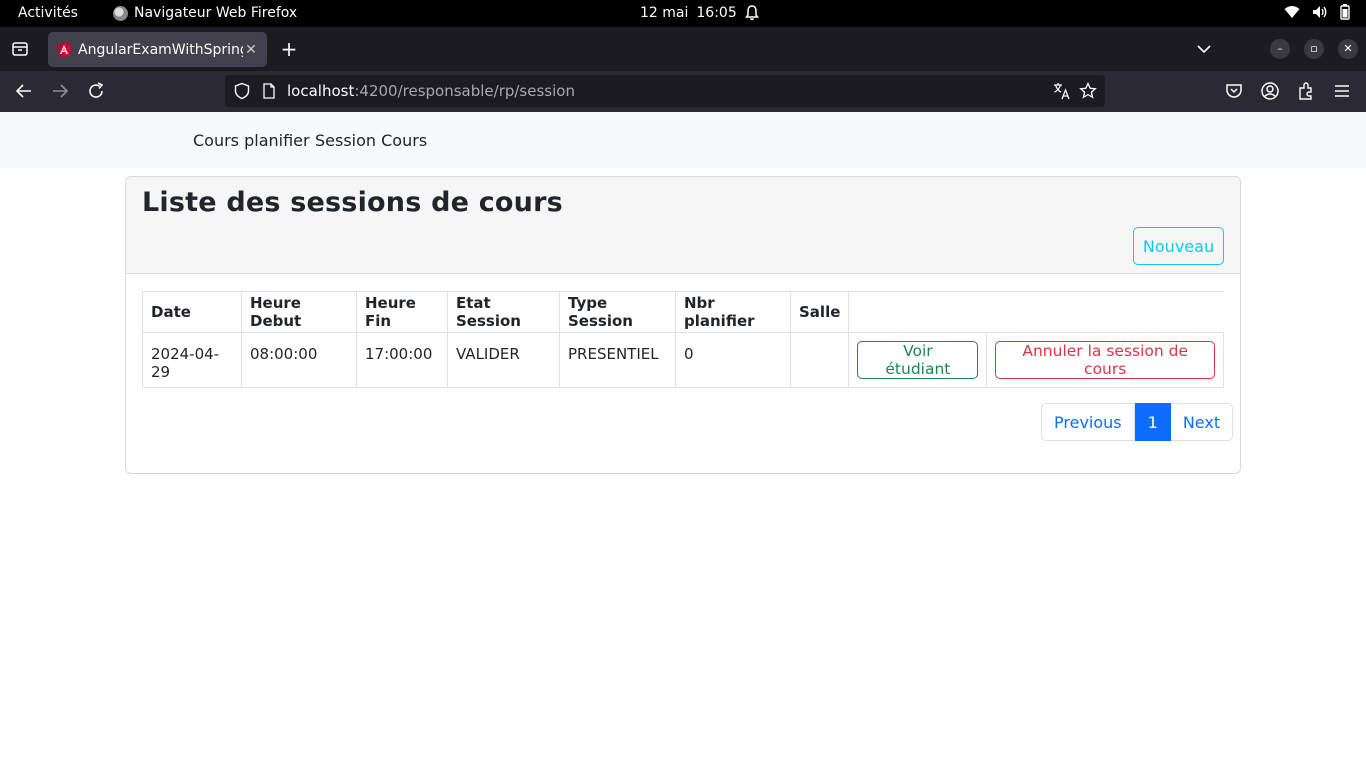 This screenshot has width=1366, height=768. What do you see at coordinates (664, 13) in the screenshot?
I see `clock-date: 12 mai` at bounding box center [664, 13].